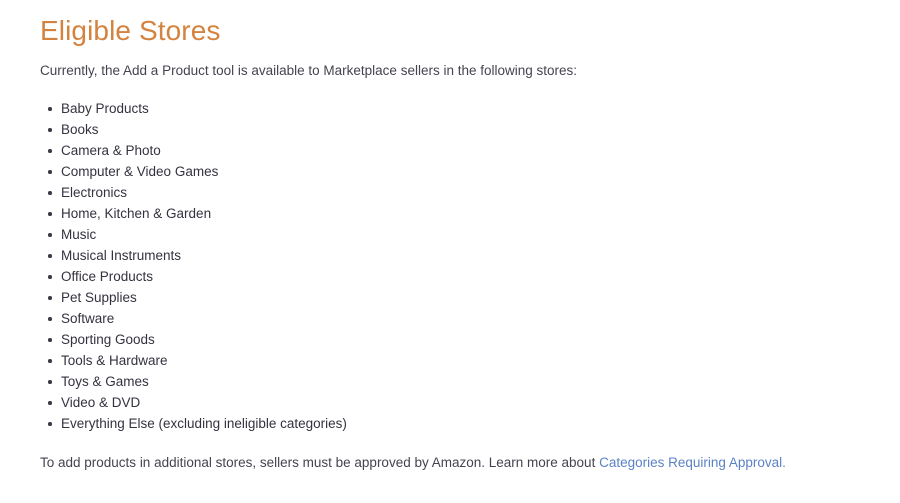  Describe the element at coordinates (450, 192) in the screenshot. I see `list-item: Electronics` at that location.